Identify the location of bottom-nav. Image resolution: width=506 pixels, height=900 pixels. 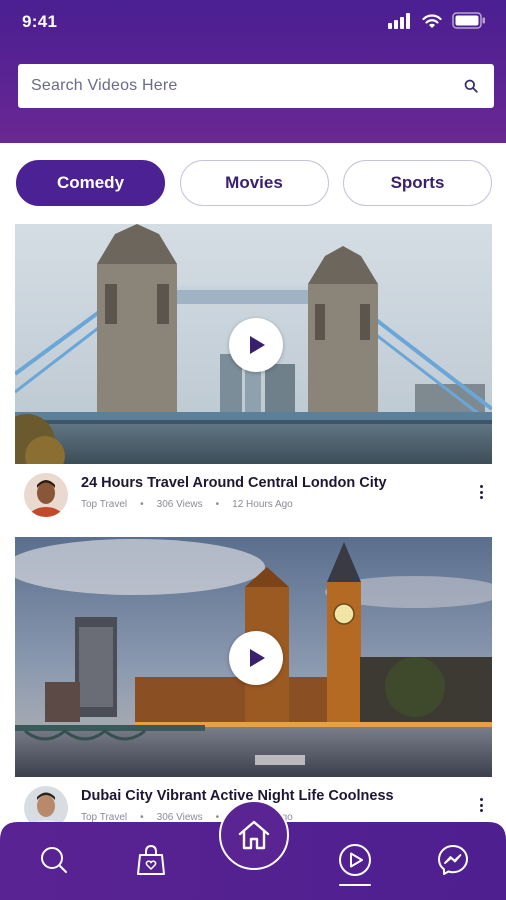
(253, 850).